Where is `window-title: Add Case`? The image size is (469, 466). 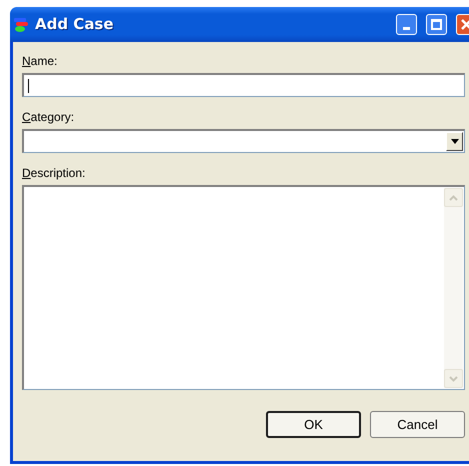
window-title: Add Case is located at coordinates (75, 25).